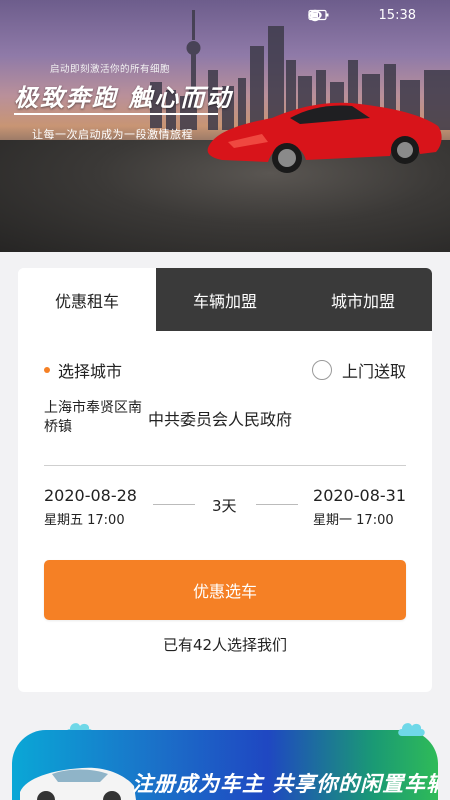 This screenshot has width=450, height=800. I want to click on radio-circle-icon, so click(321, 370).